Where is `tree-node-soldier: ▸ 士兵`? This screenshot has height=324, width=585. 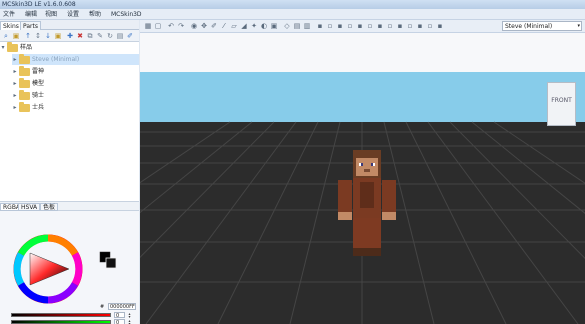
tree-node-soldier: ▸ 士兵 is located at coordinates (75, 107).